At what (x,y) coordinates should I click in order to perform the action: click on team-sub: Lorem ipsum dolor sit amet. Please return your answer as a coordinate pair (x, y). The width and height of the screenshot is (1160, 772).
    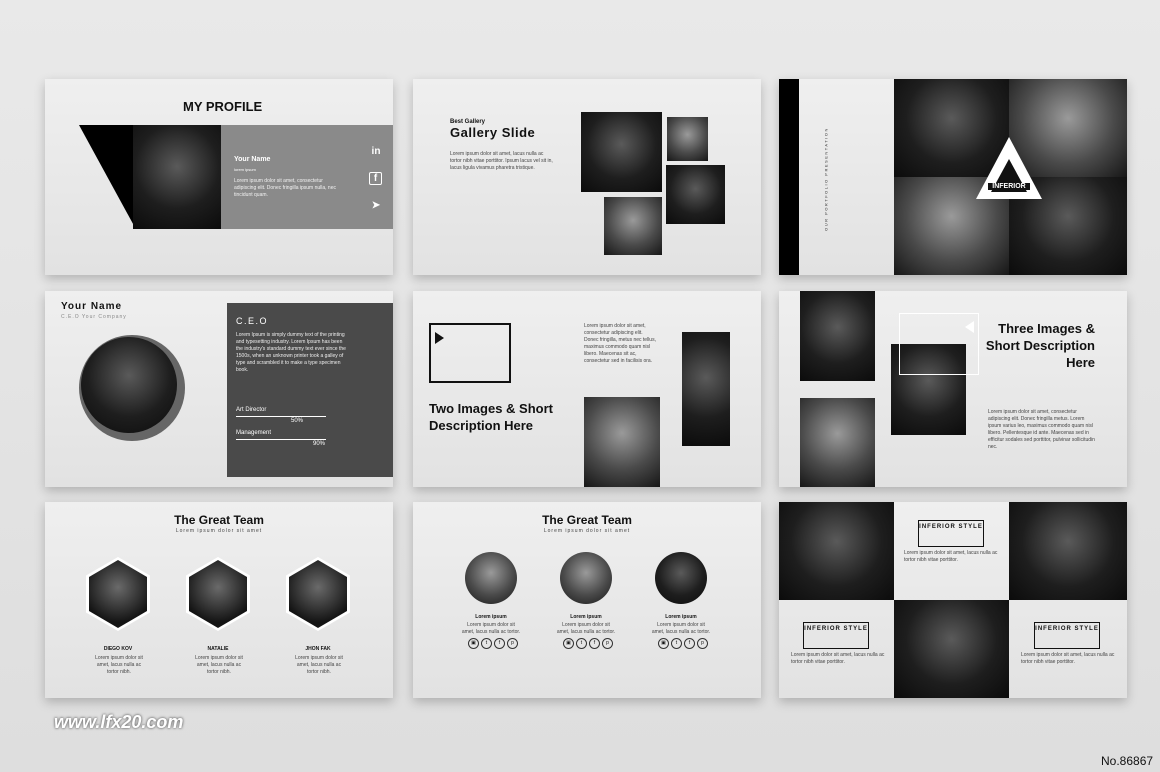
    Looking at the image, I should click on (219, 531).